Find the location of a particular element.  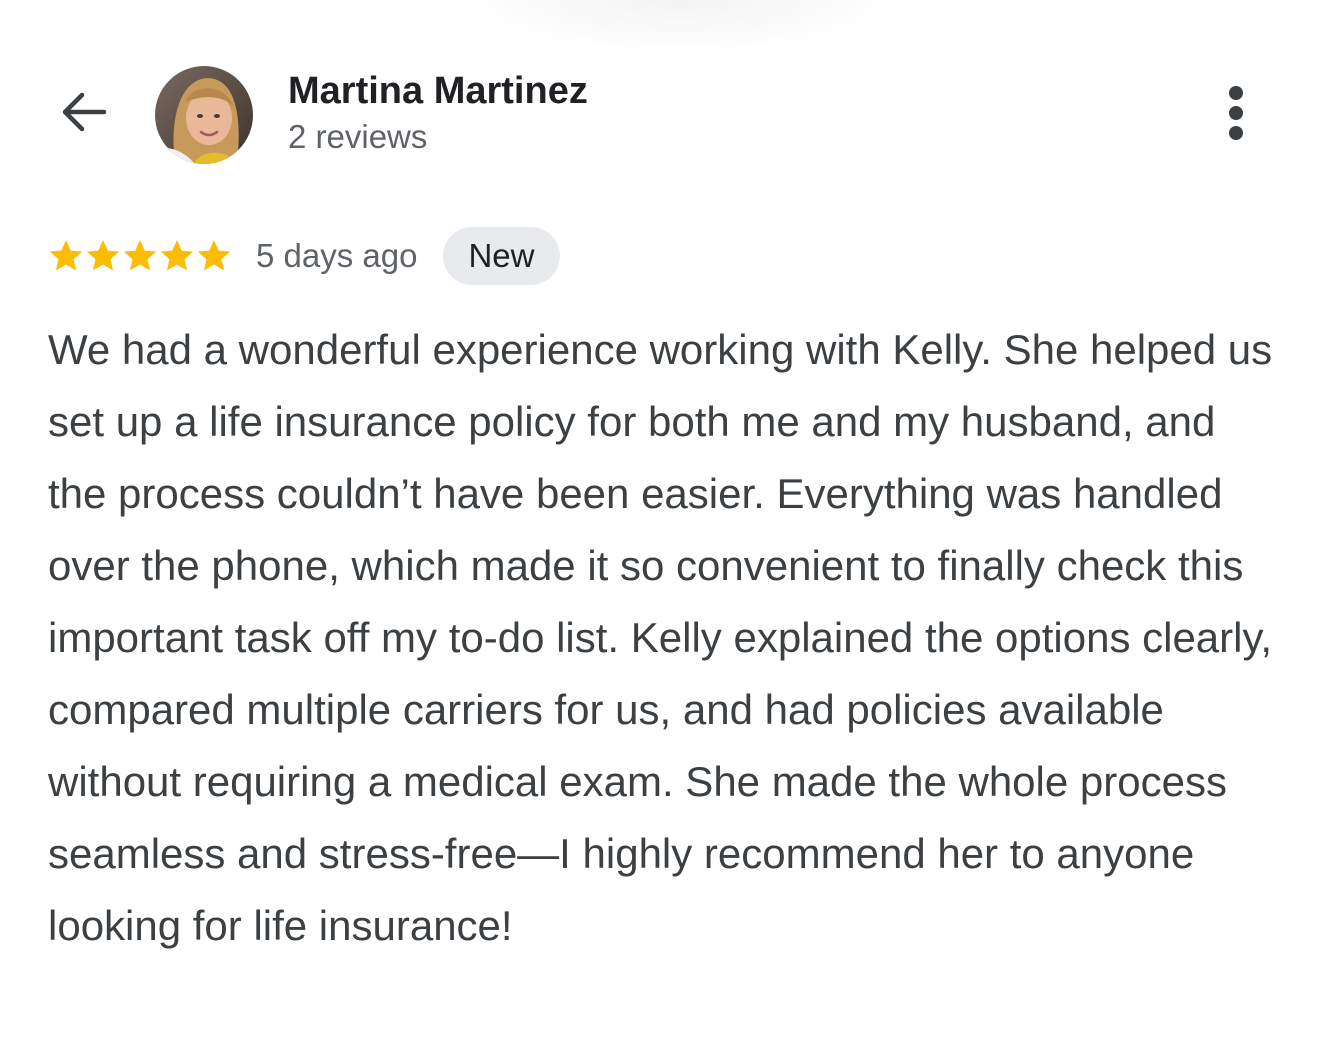

reviewer-name: Martina Martinez is located at coordinates (438, 91).